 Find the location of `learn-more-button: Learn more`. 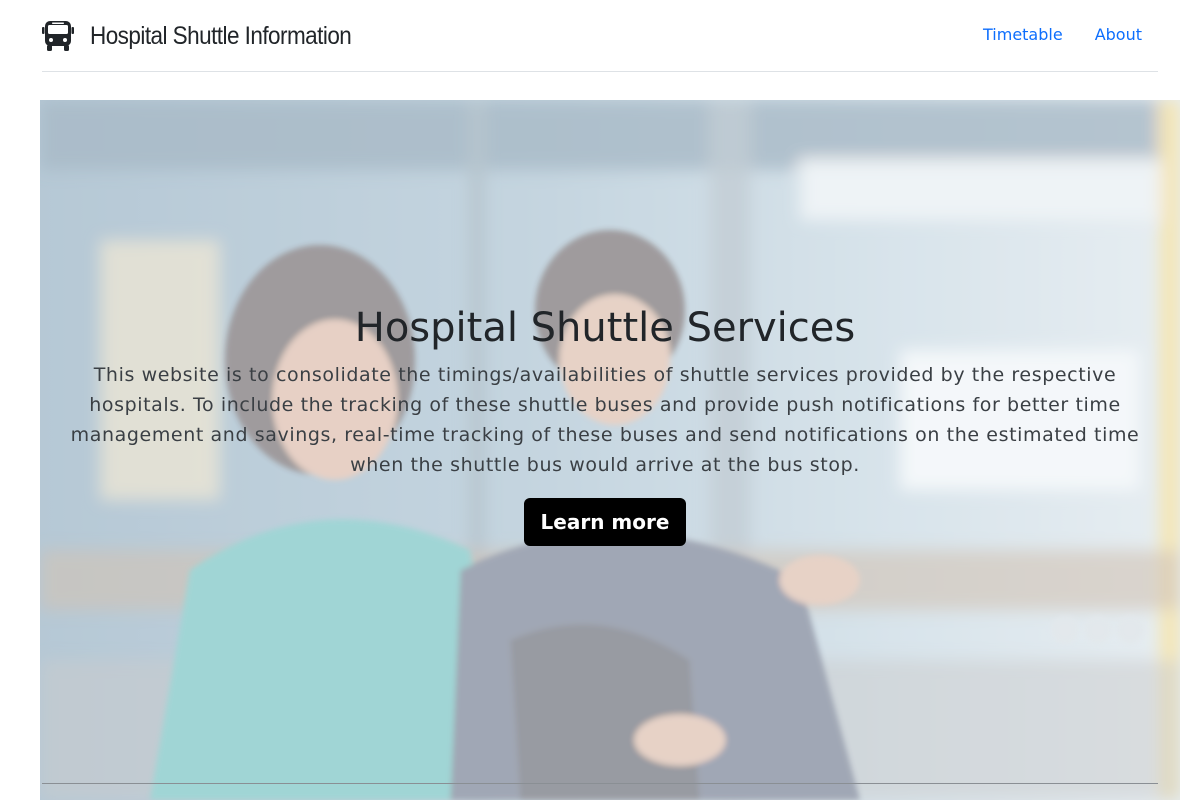

learn-more-button: Learn more is located at coordinates (605, 522).